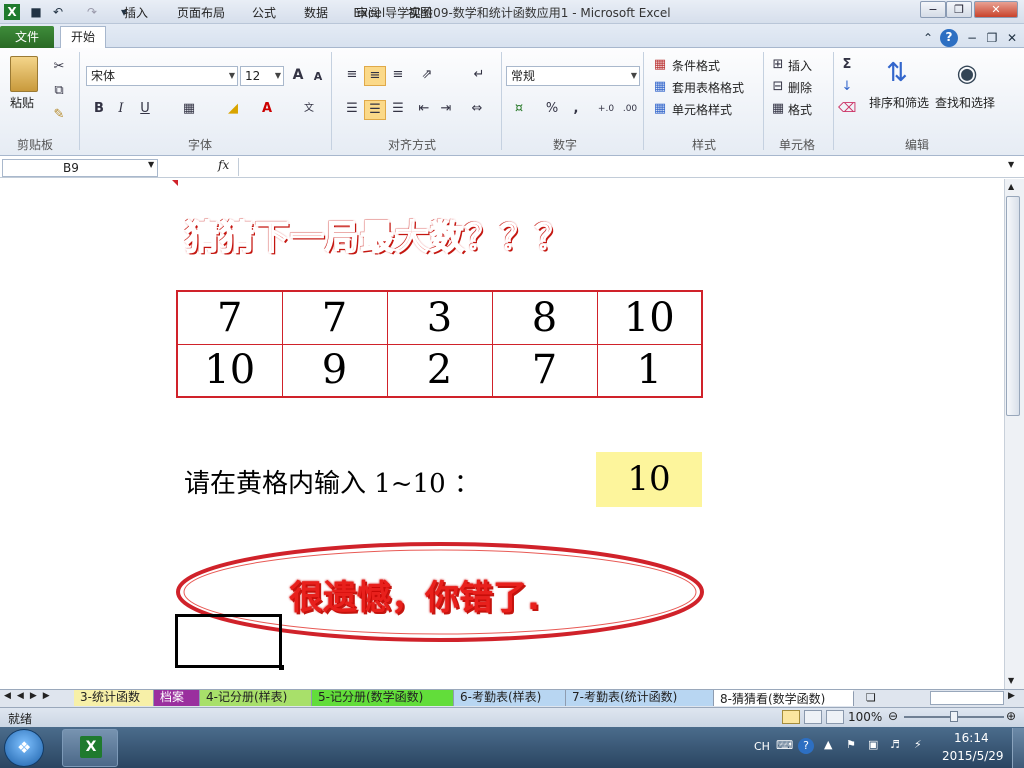  Describe the element at coordinates (145, 109) in the screenshot. I see `underline-button: U` at that location.